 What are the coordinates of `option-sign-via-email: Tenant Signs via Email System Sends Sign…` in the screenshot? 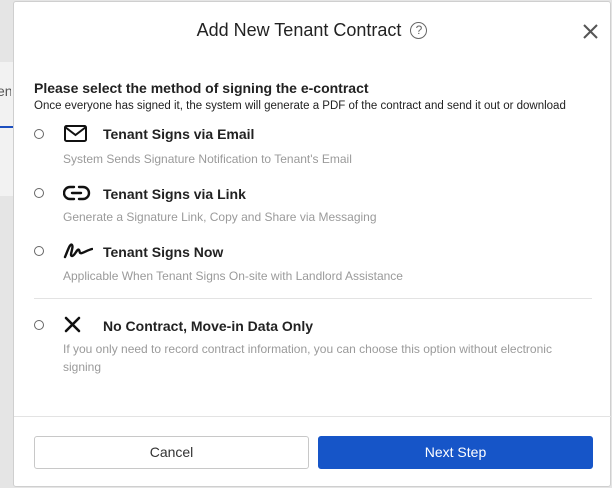 It's located at (313, 150).